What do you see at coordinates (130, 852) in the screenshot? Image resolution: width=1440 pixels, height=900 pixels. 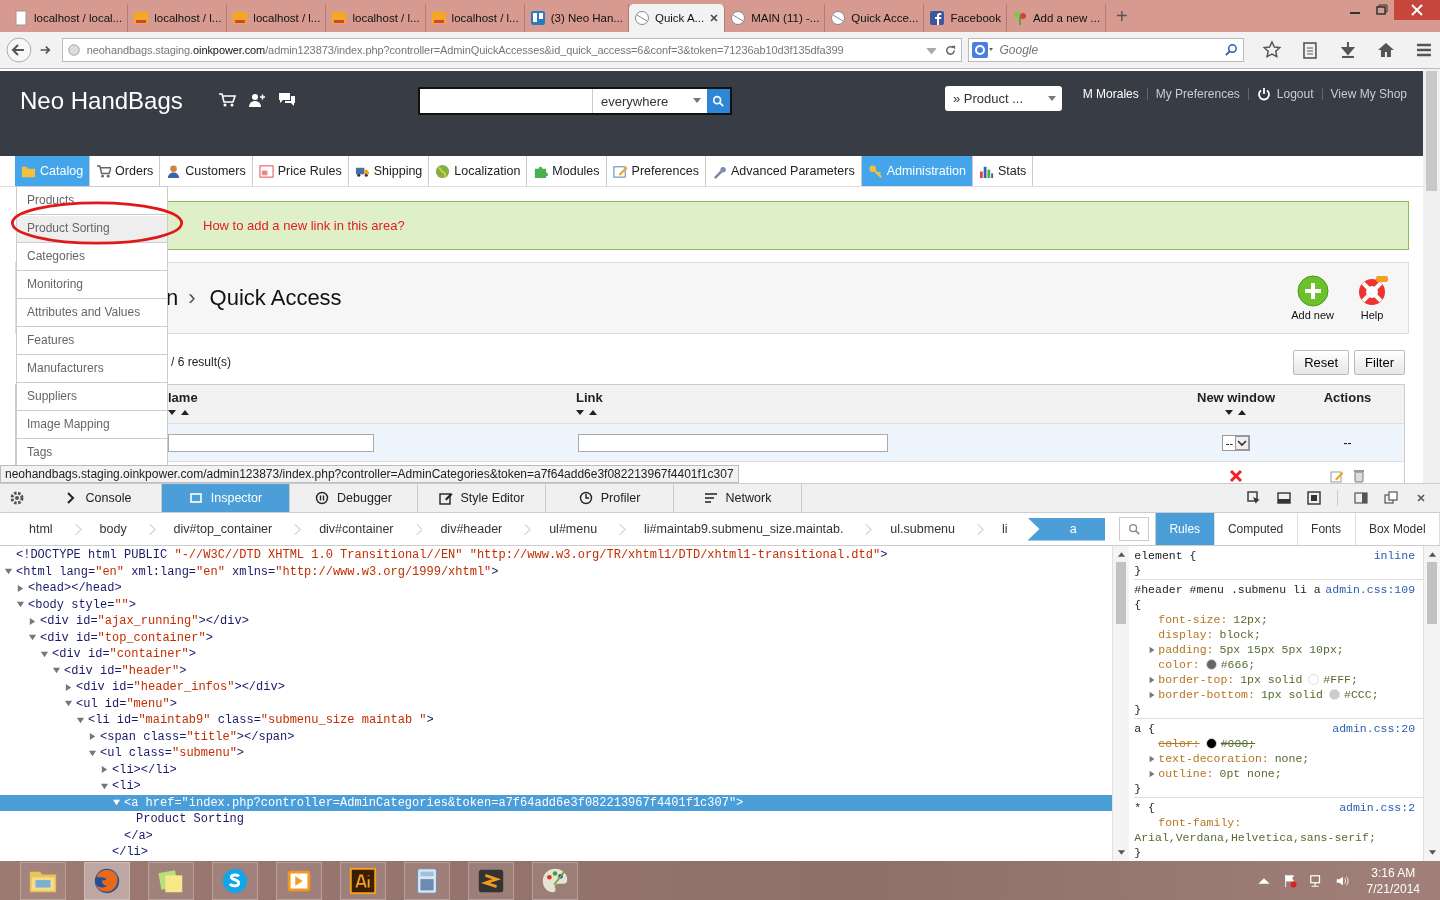 I see `markup-line: </li>` at bounding box center [130, 852].